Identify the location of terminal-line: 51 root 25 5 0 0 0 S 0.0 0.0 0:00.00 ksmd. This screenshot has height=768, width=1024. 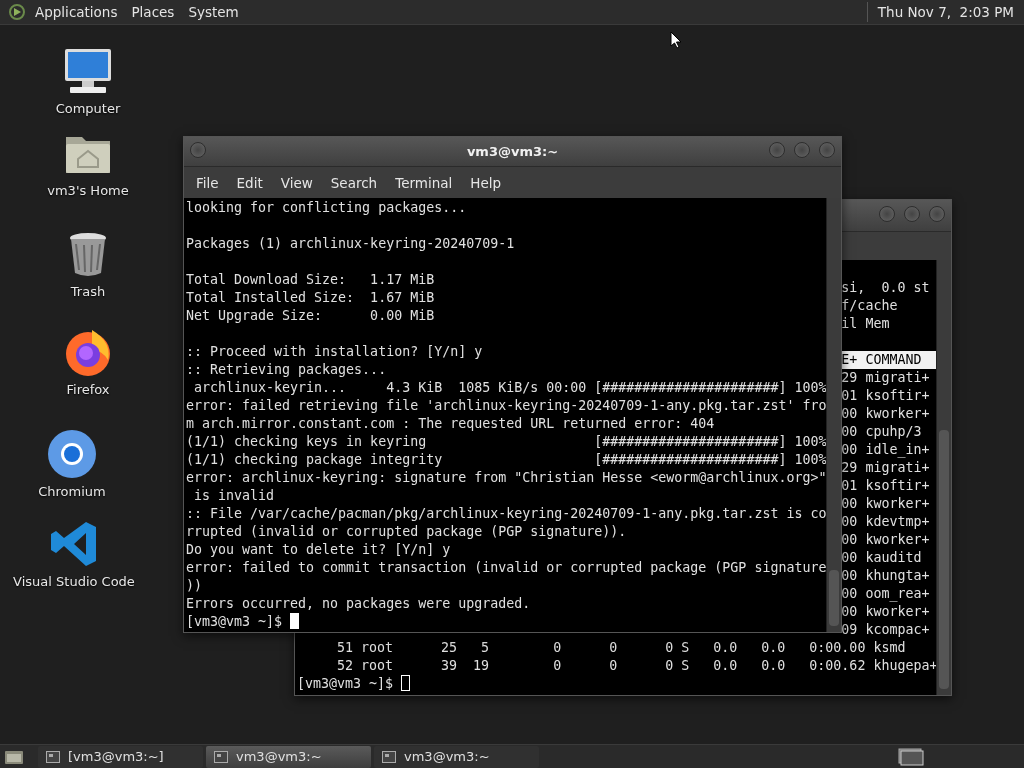
(621, 647).